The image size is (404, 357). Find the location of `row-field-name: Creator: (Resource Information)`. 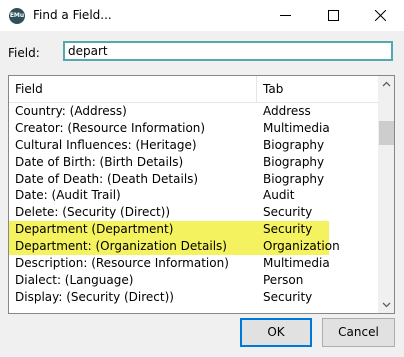

row-field-name: Creator: (Resource Information) is located at coordinates (110, 127).